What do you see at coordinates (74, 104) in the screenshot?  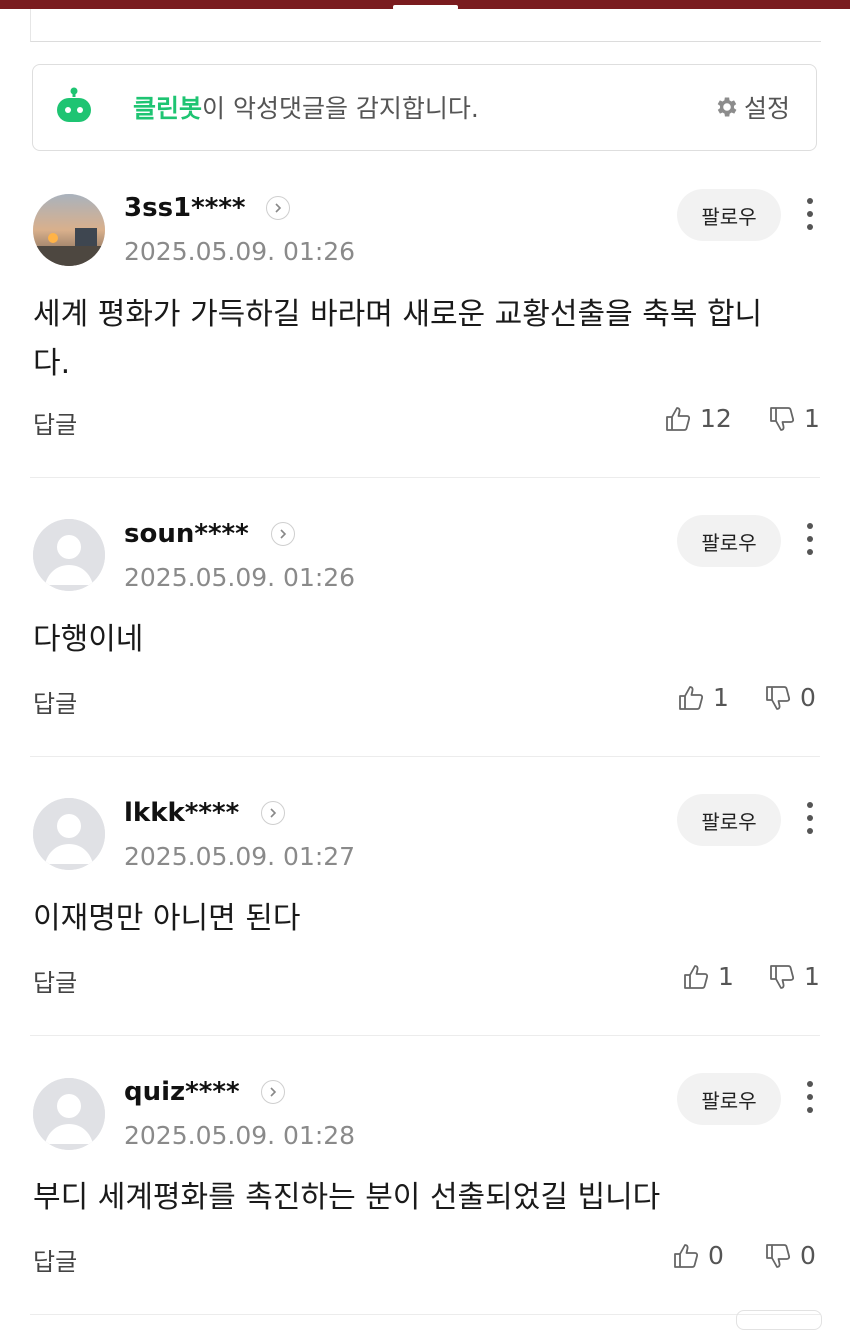 I see `cleanbot-robot-icon` at bounding box center [74, 104].